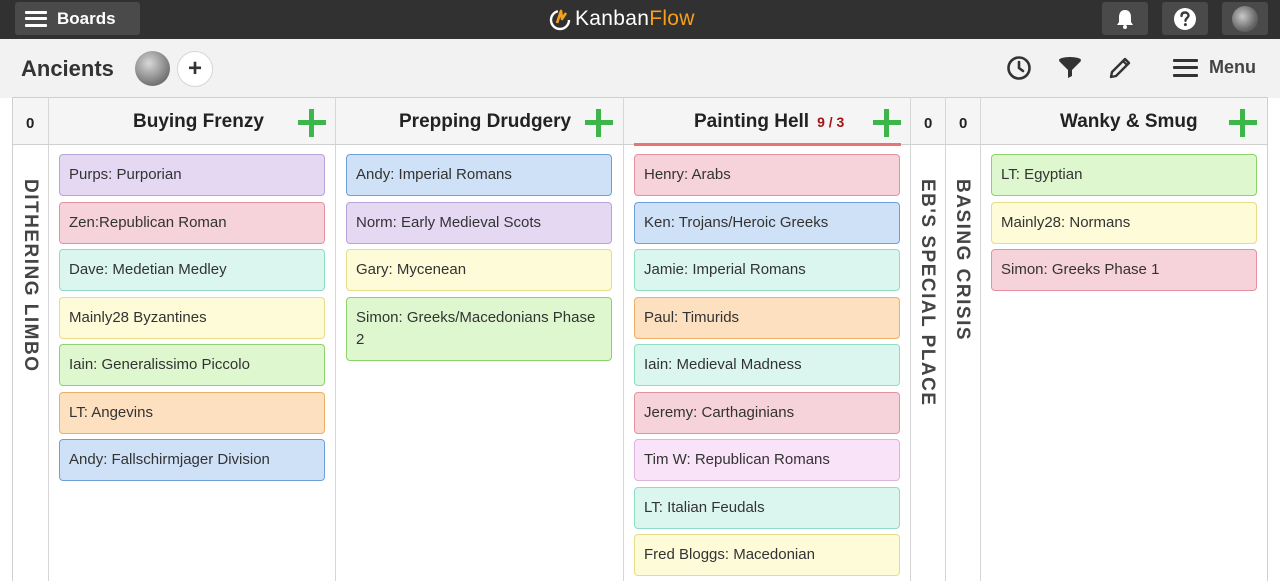 The image size is (1280, 581). What do you see at coordinates (192, 365) in the screenshot?
I see `task-card: Iain: Generalissimo Piccolo` at bounding box center [192, 365].